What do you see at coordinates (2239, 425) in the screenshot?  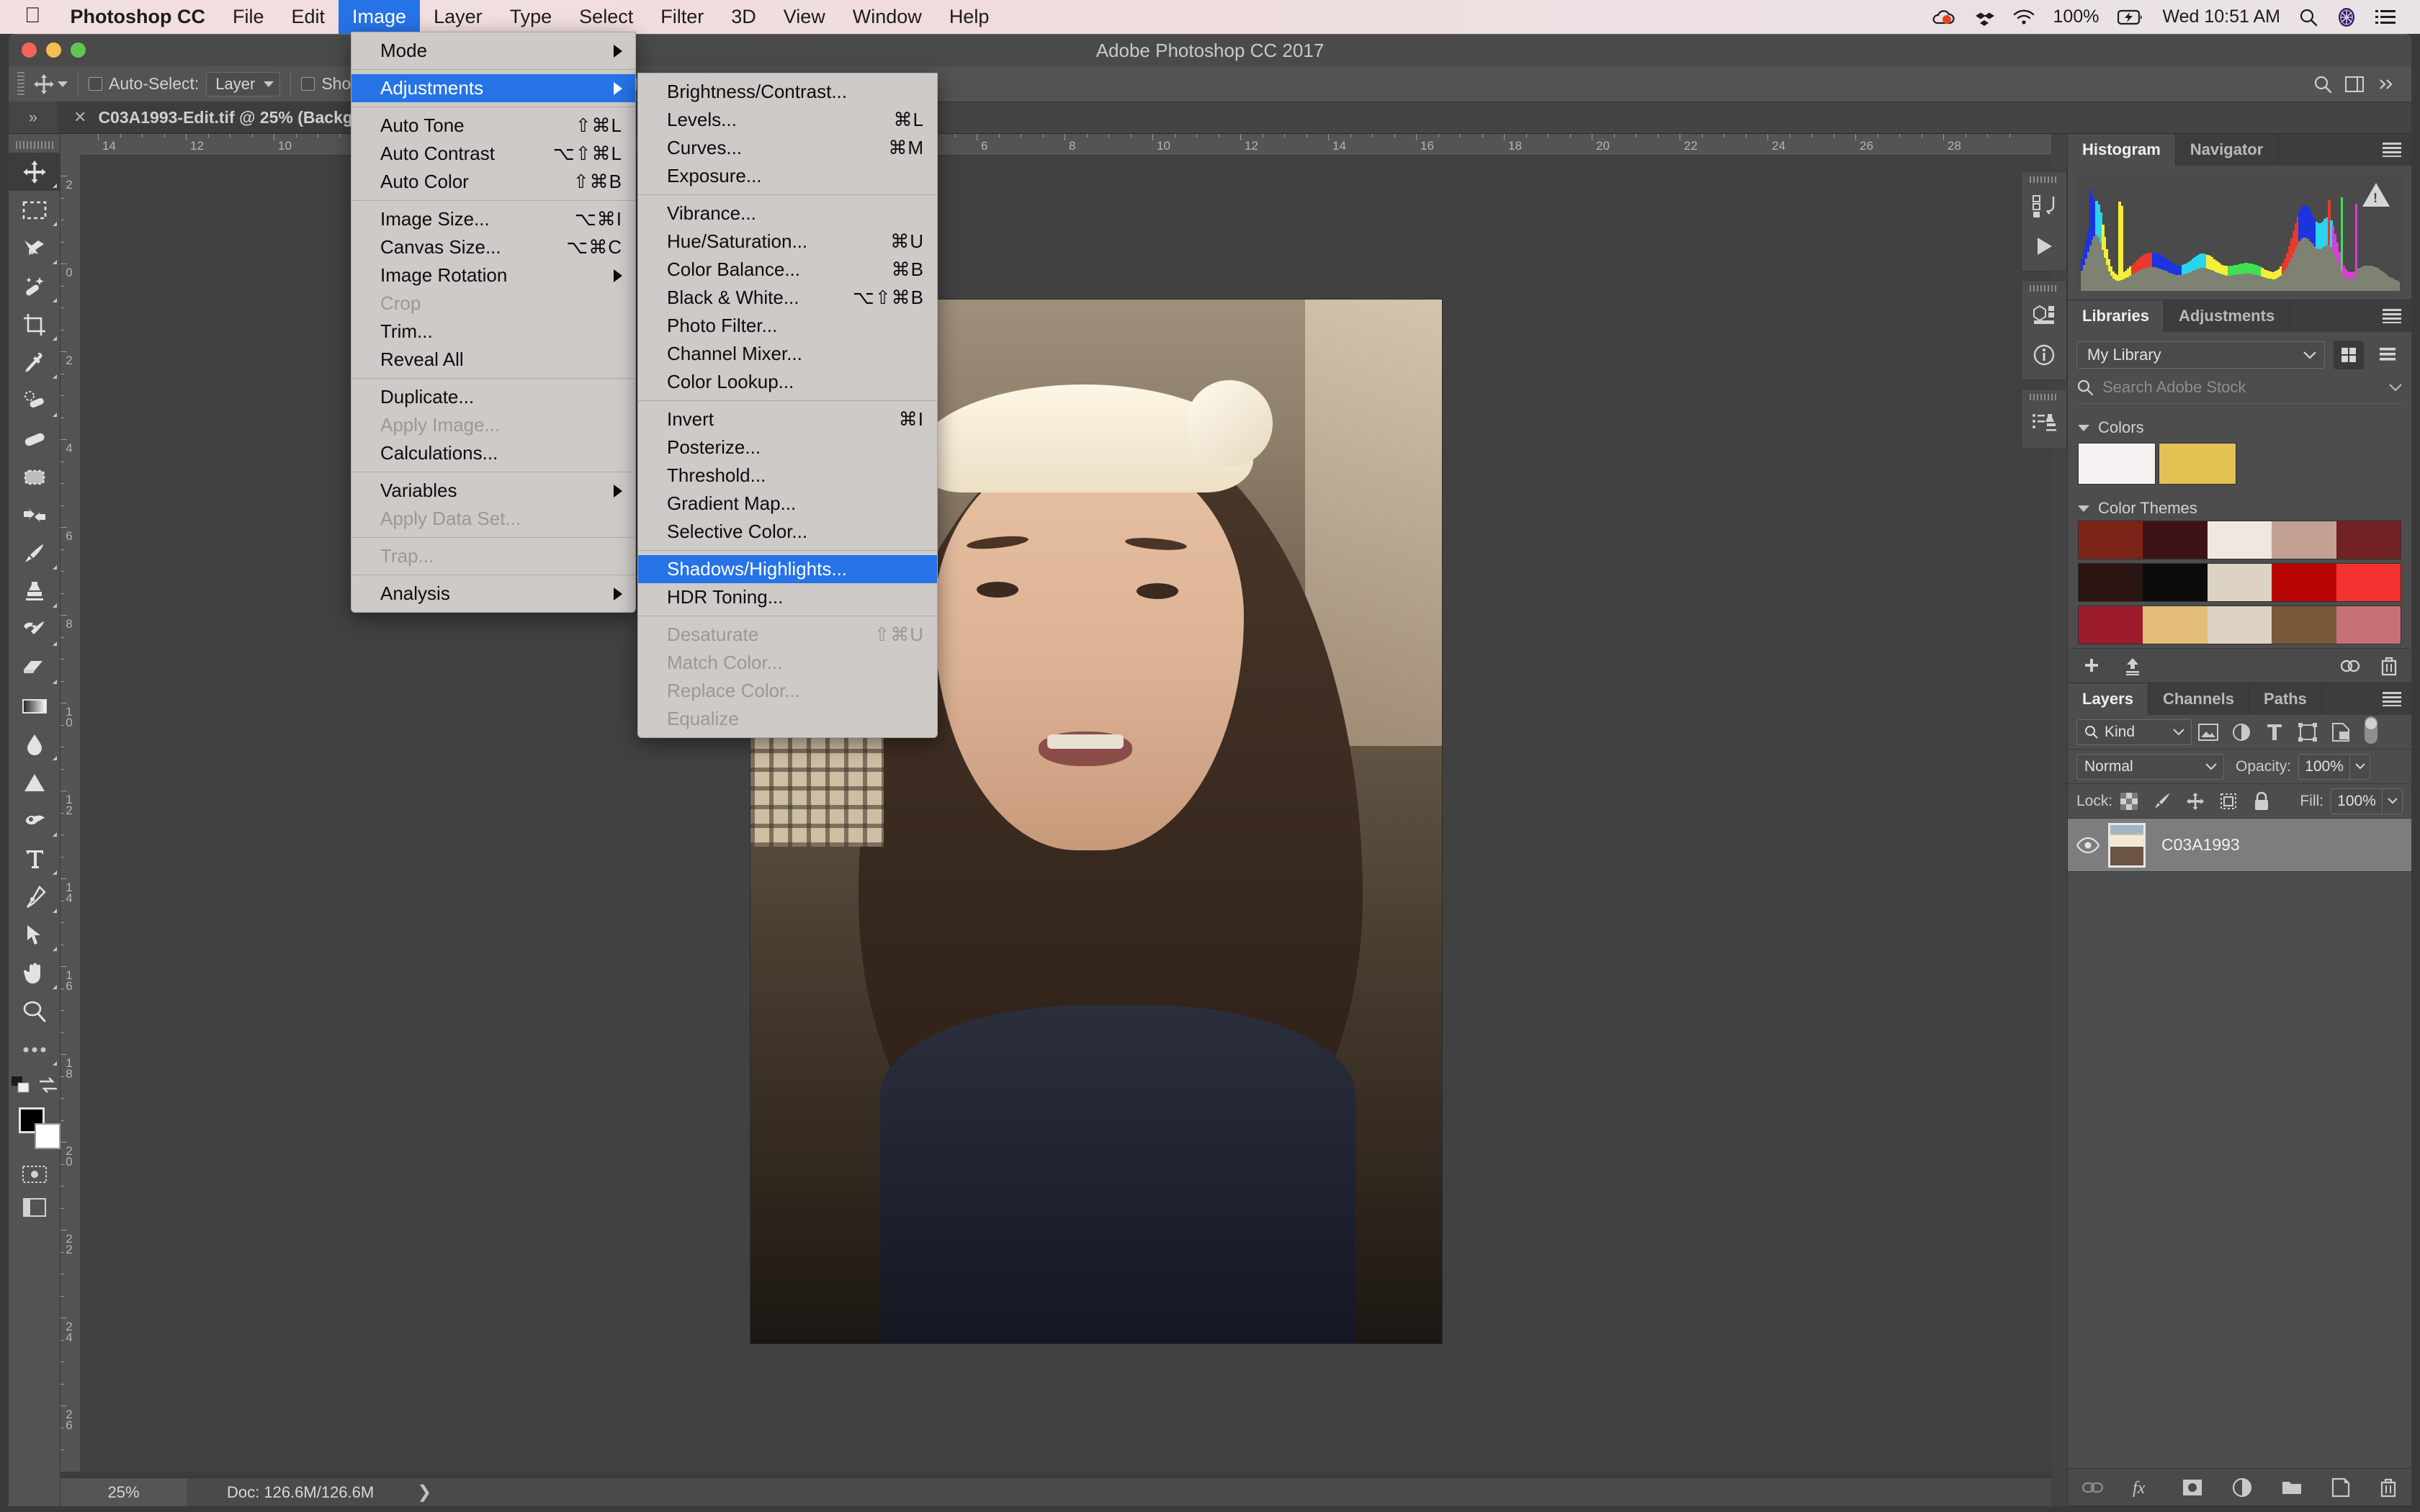 I see `section-header-colors: Colors` at bounding box center [2239, 425].